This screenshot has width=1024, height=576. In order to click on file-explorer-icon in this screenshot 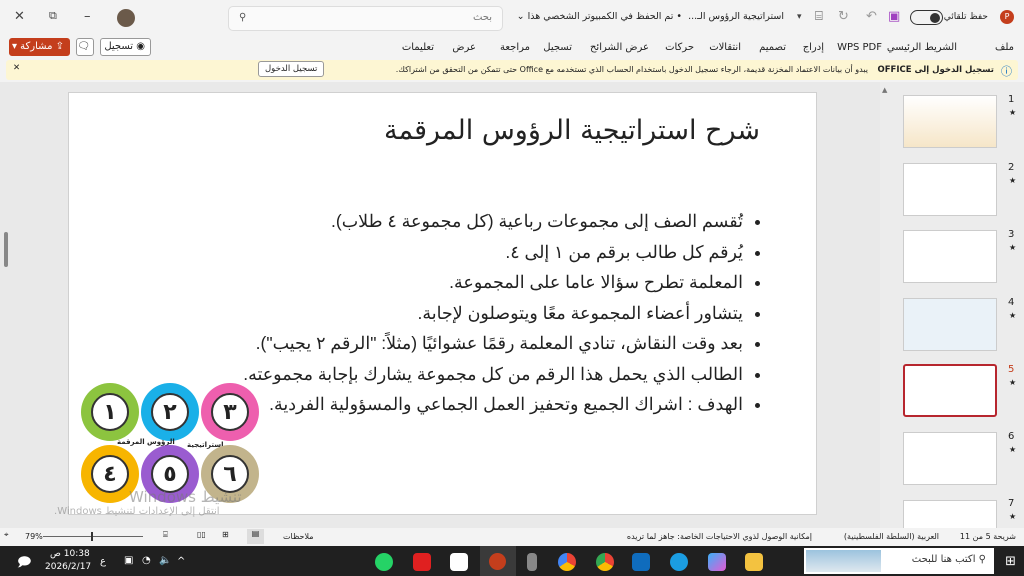, I will do `click(754, 562)`.